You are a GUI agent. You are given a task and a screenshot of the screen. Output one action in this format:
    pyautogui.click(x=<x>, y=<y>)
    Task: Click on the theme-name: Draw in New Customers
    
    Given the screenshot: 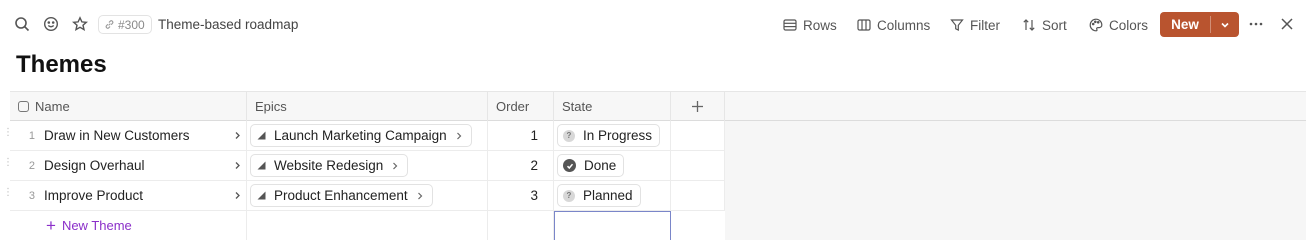 What is the action you would take?
    pyautogui.click(x=117, y=135)
    